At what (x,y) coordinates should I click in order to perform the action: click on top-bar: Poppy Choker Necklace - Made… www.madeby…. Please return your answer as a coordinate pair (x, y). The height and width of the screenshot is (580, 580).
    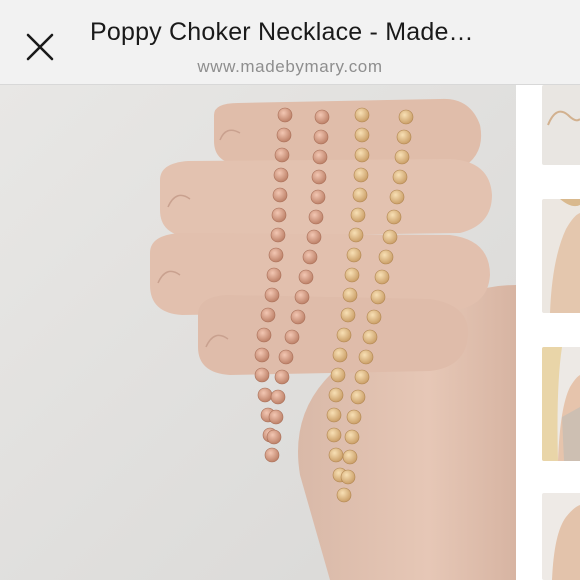
    Looking at the image, I should click on (290, 42).